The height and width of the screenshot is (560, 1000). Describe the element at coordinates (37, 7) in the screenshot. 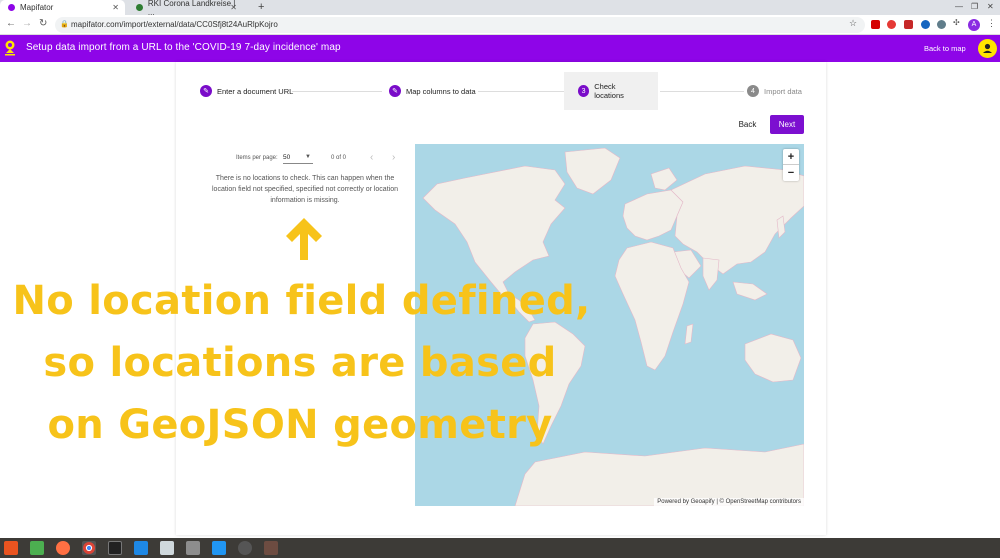

I see `tab-label: Mapifator` at that location.